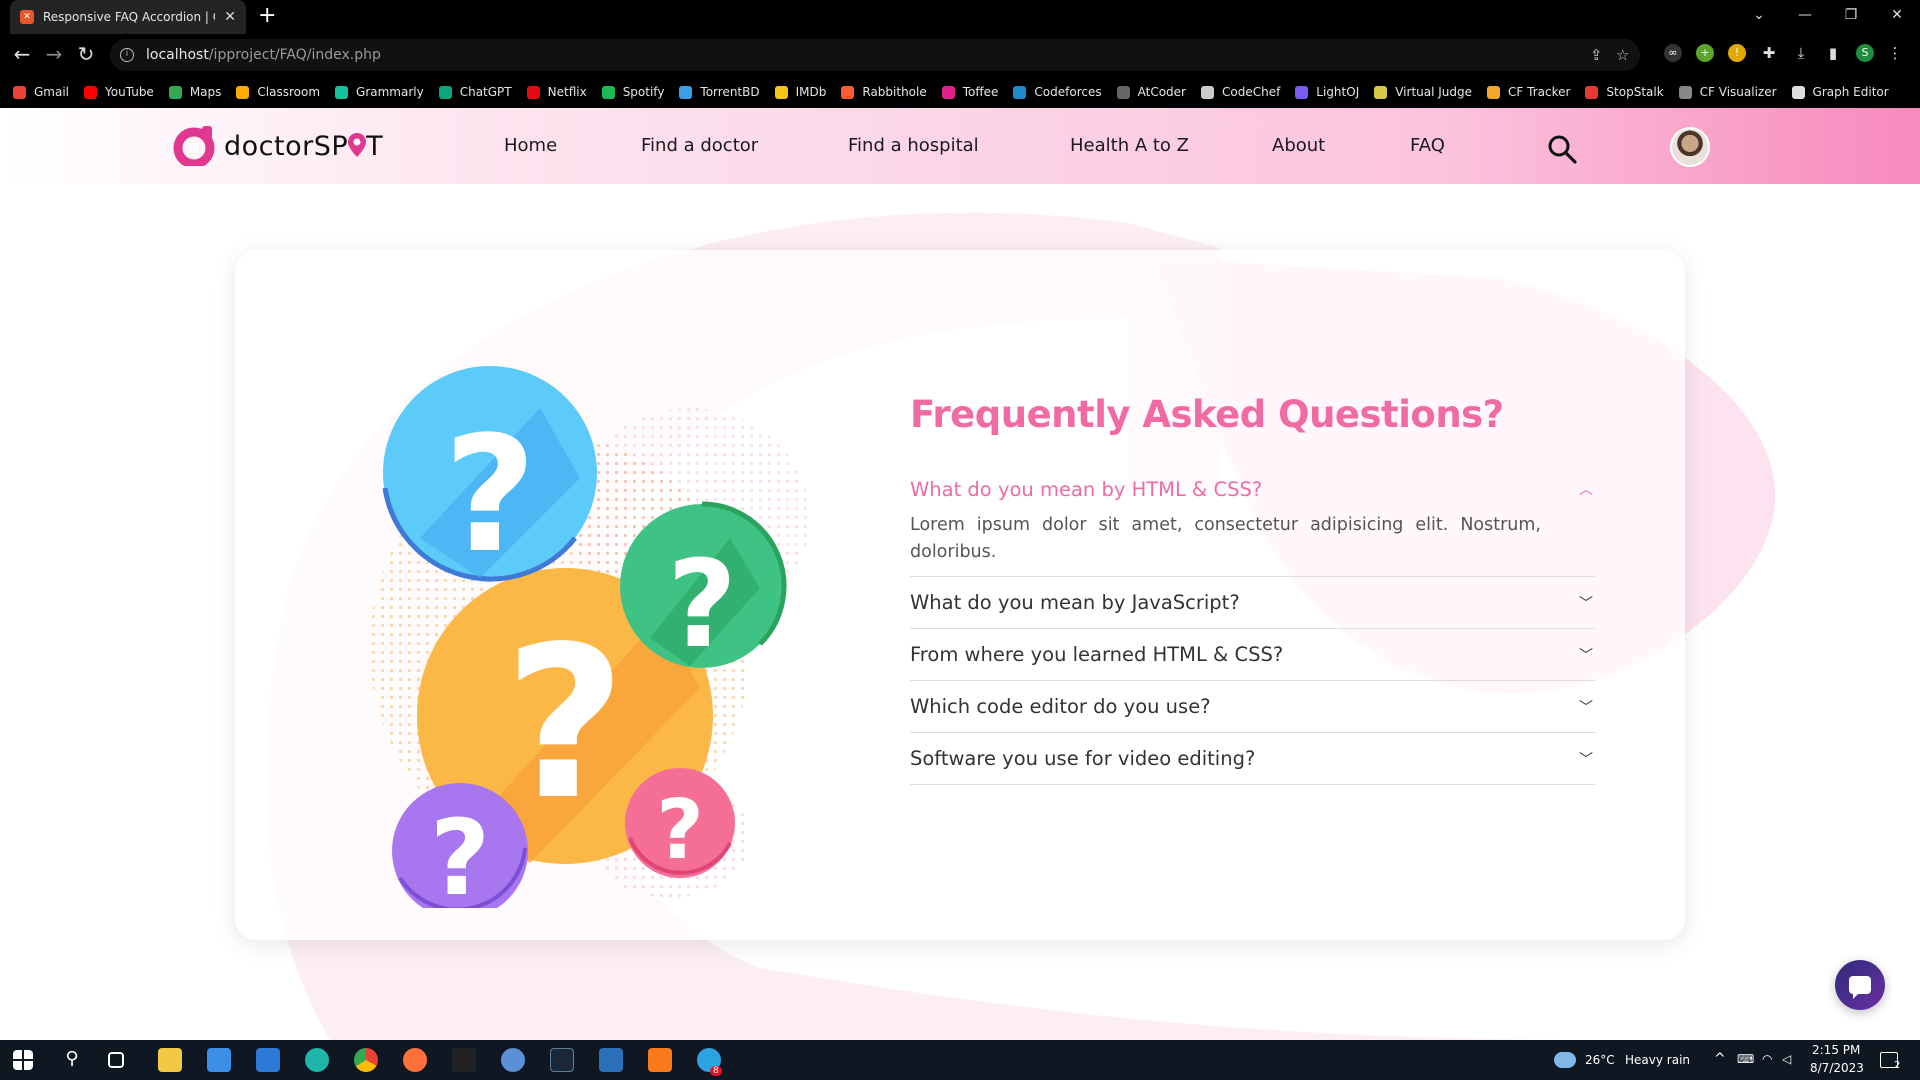 The width and height of the screenshot is (1920, 1080). What do you see at coordinates (1252, 489) in the screenshot?
I see `faq-question: What do you mean by HTML & CSS? ︿` at bounding box center [1252, 489].